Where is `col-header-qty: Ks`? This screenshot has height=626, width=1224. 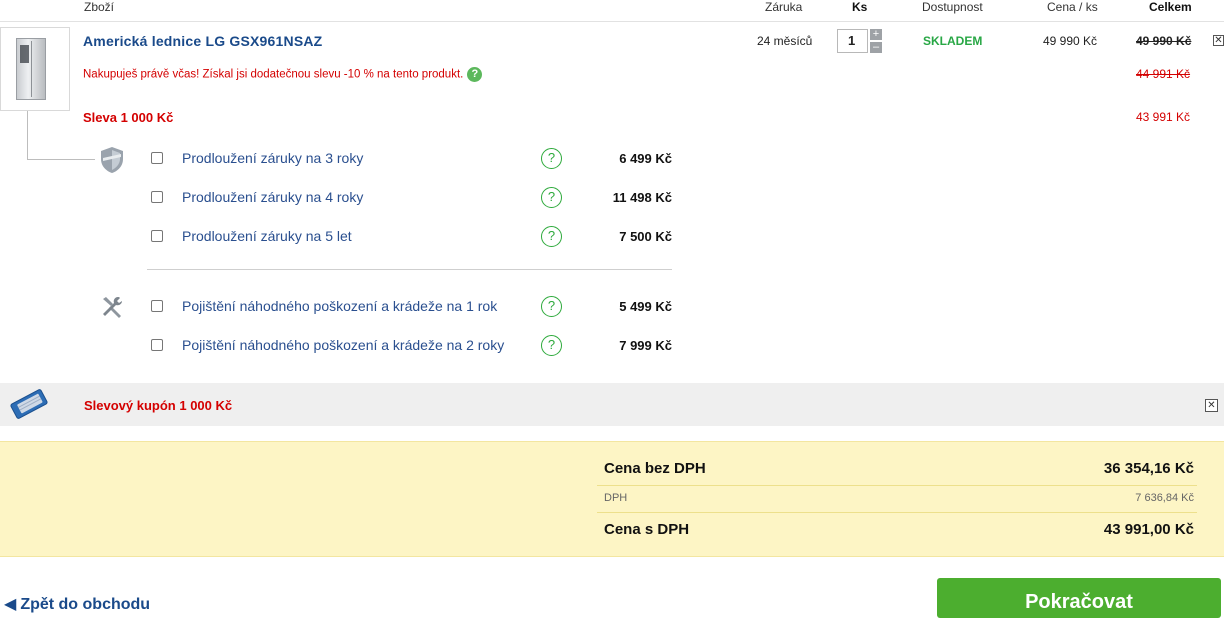 col-header-qty: Ks is located at coordinates (860, 7).